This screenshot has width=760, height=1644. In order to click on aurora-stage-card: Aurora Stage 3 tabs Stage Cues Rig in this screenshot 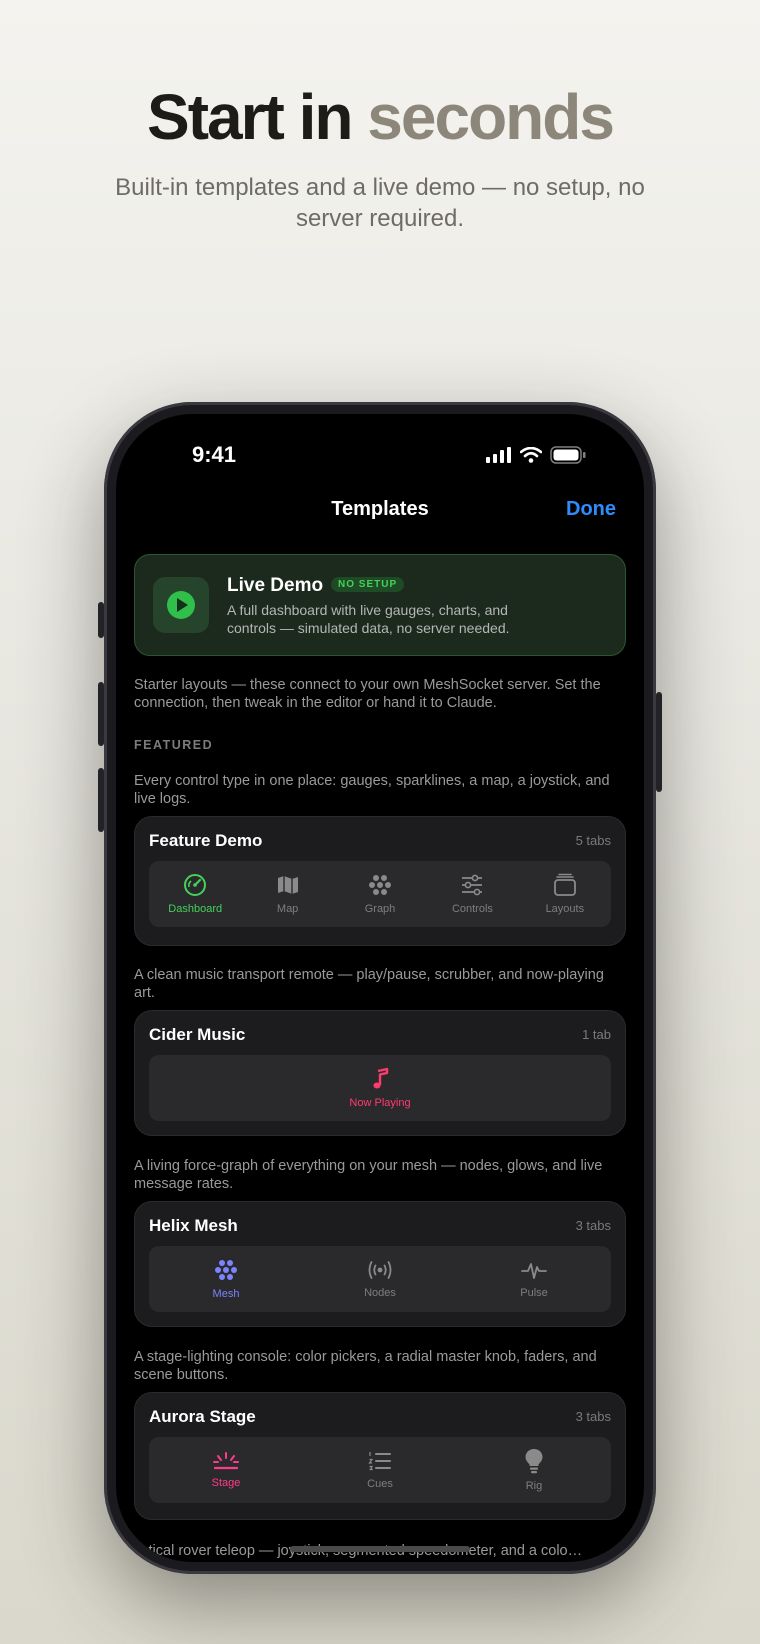, I will do `click(380, 1456)`.